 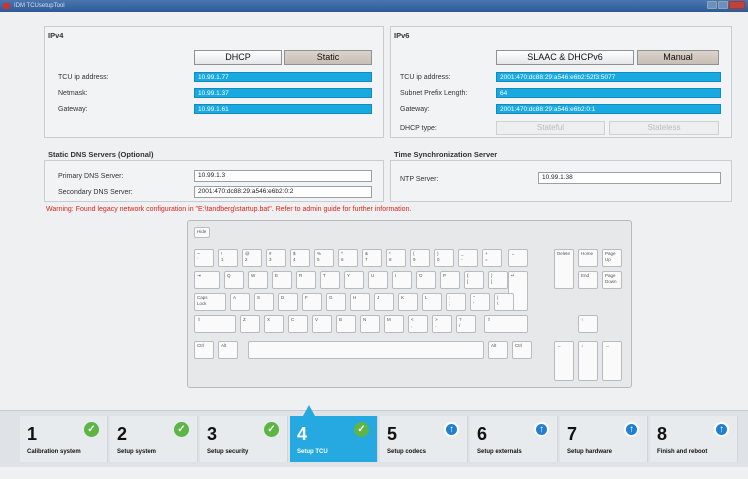 What do you see at coordinates (588, 324) in the screenshot?
I see `key-arrow-up: ↑` at bounding box center [588, 324].